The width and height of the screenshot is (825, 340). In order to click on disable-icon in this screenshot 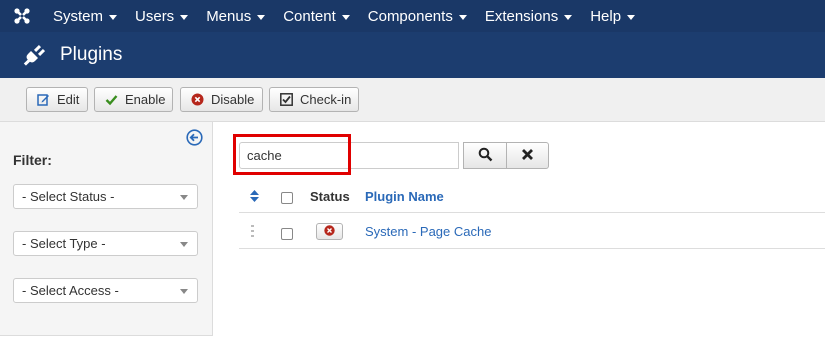, I will do `click(197, 100)`.